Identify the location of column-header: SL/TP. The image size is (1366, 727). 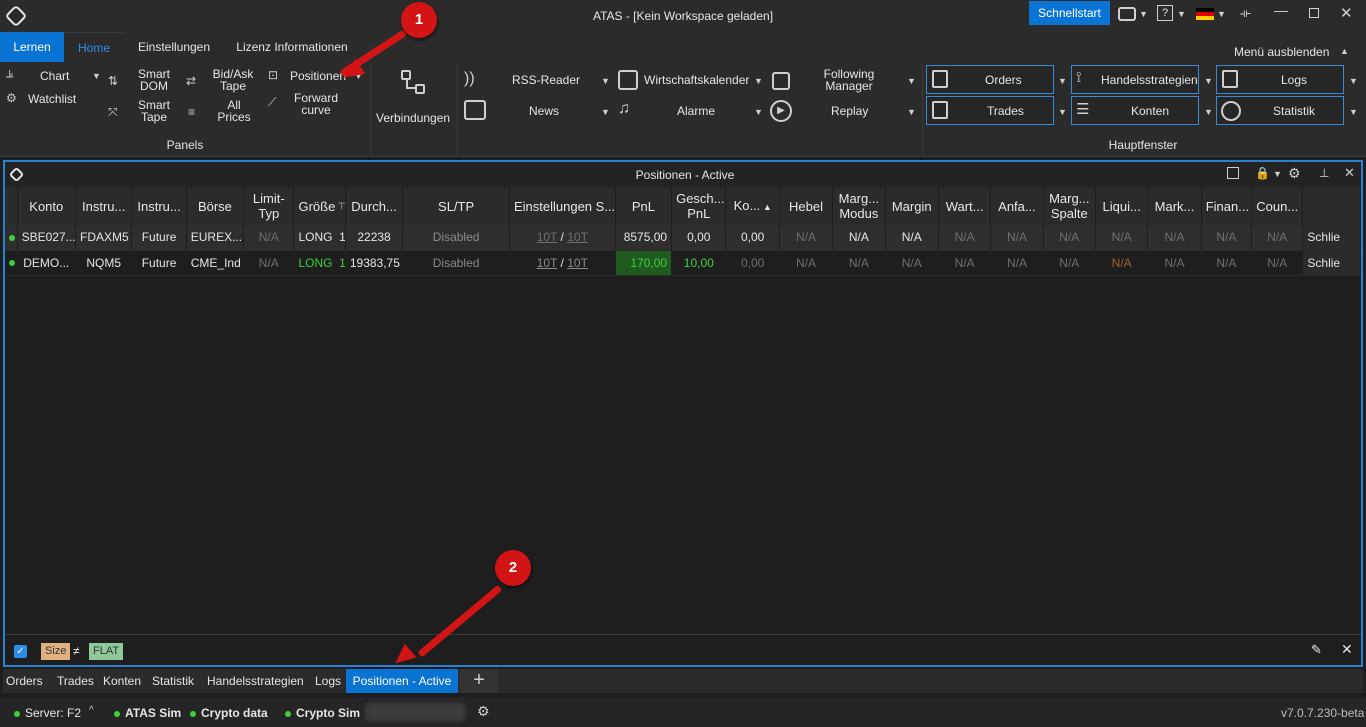
(456, 206).